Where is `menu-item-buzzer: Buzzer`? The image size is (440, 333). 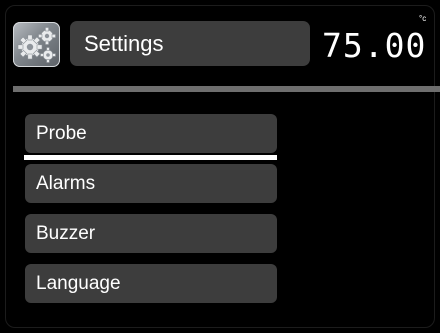 menu-item-buzzer: Buzzer is located at coordinates (151, 233).